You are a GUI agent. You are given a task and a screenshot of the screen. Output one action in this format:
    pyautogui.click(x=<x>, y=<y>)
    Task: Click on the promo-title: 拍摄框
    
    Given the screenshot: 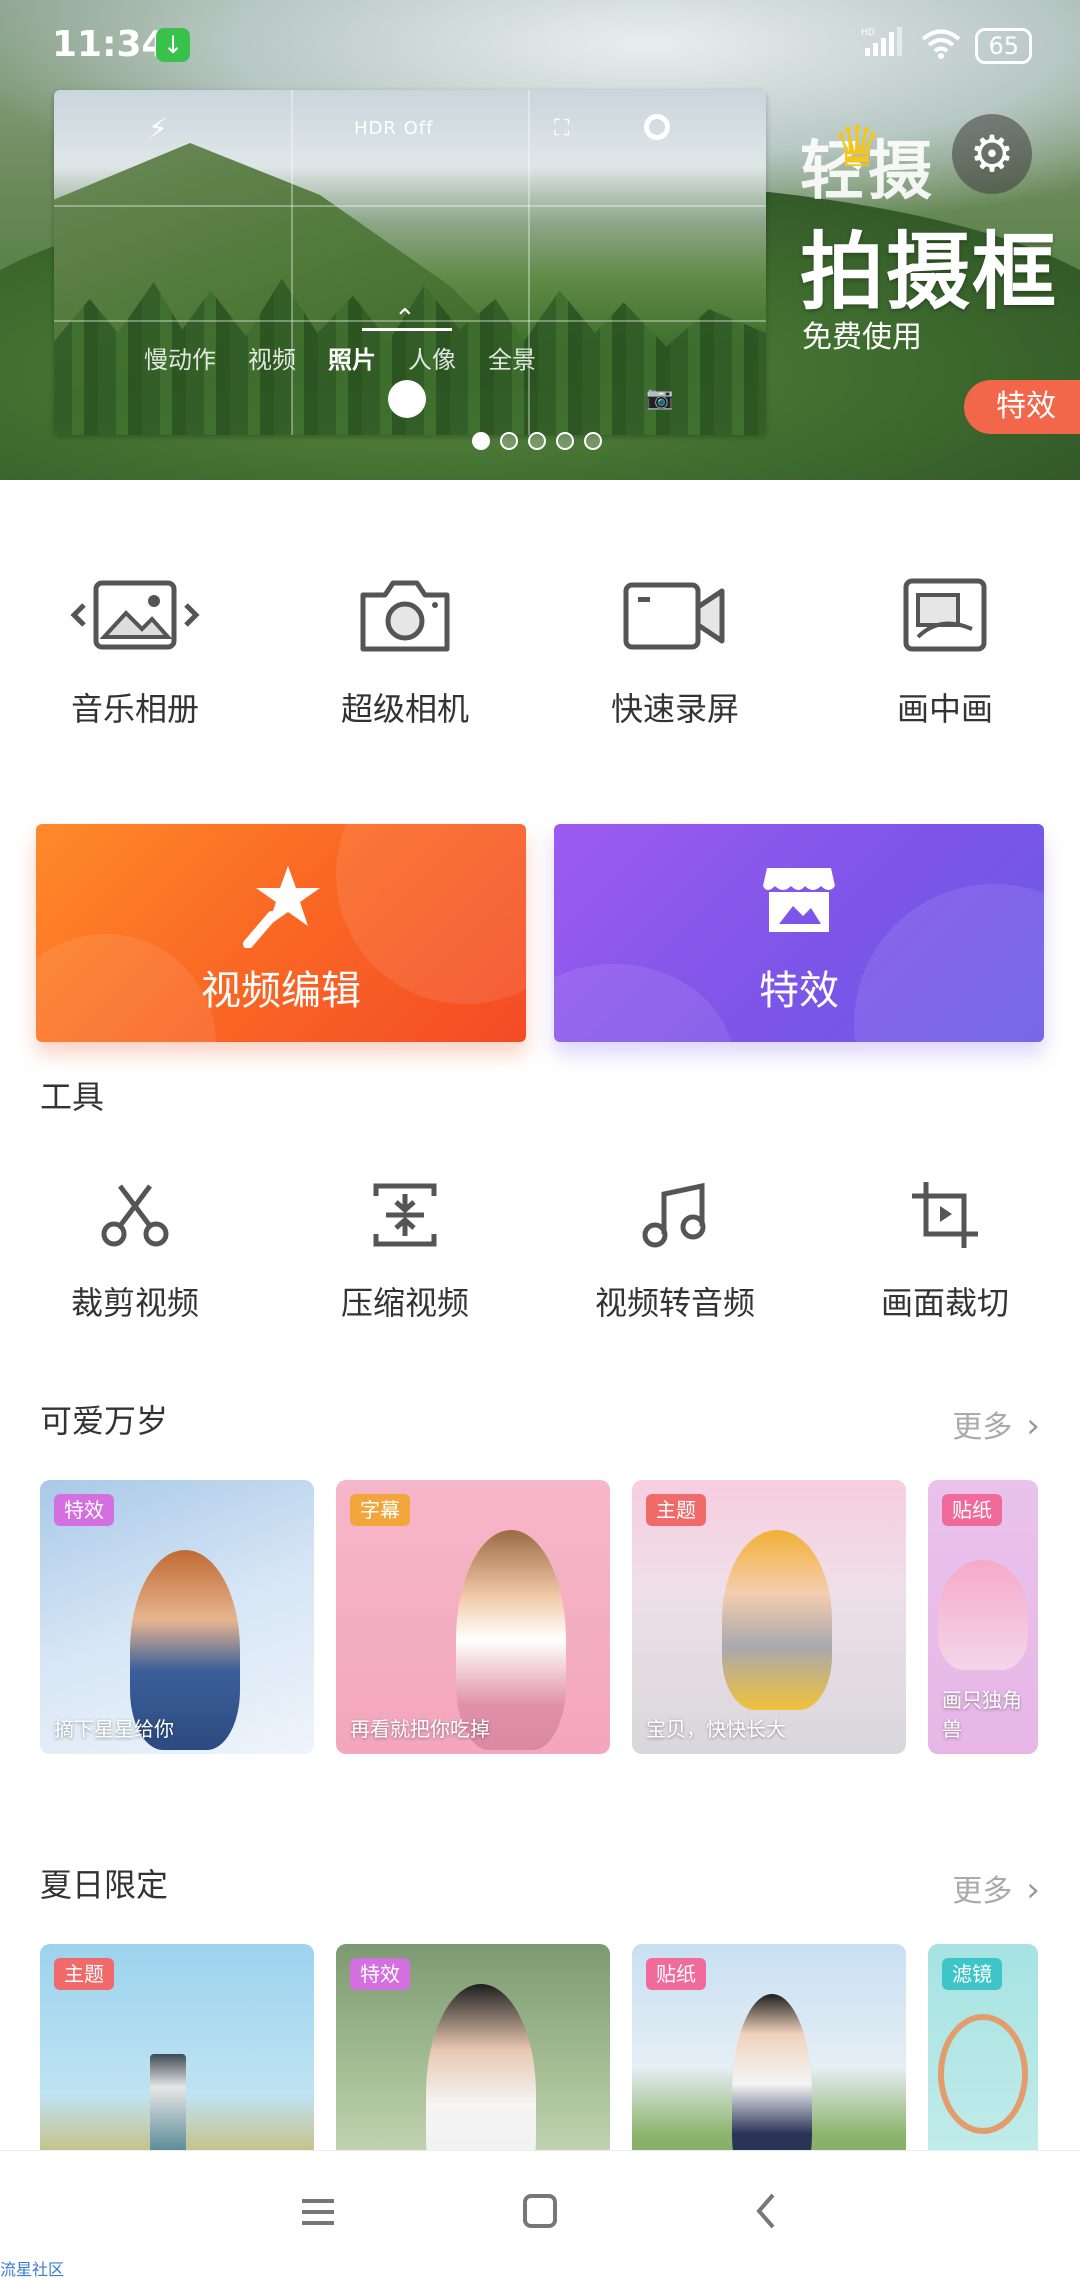 What is the action you would take?
    pyautogui.click(x=929, y=272)
    